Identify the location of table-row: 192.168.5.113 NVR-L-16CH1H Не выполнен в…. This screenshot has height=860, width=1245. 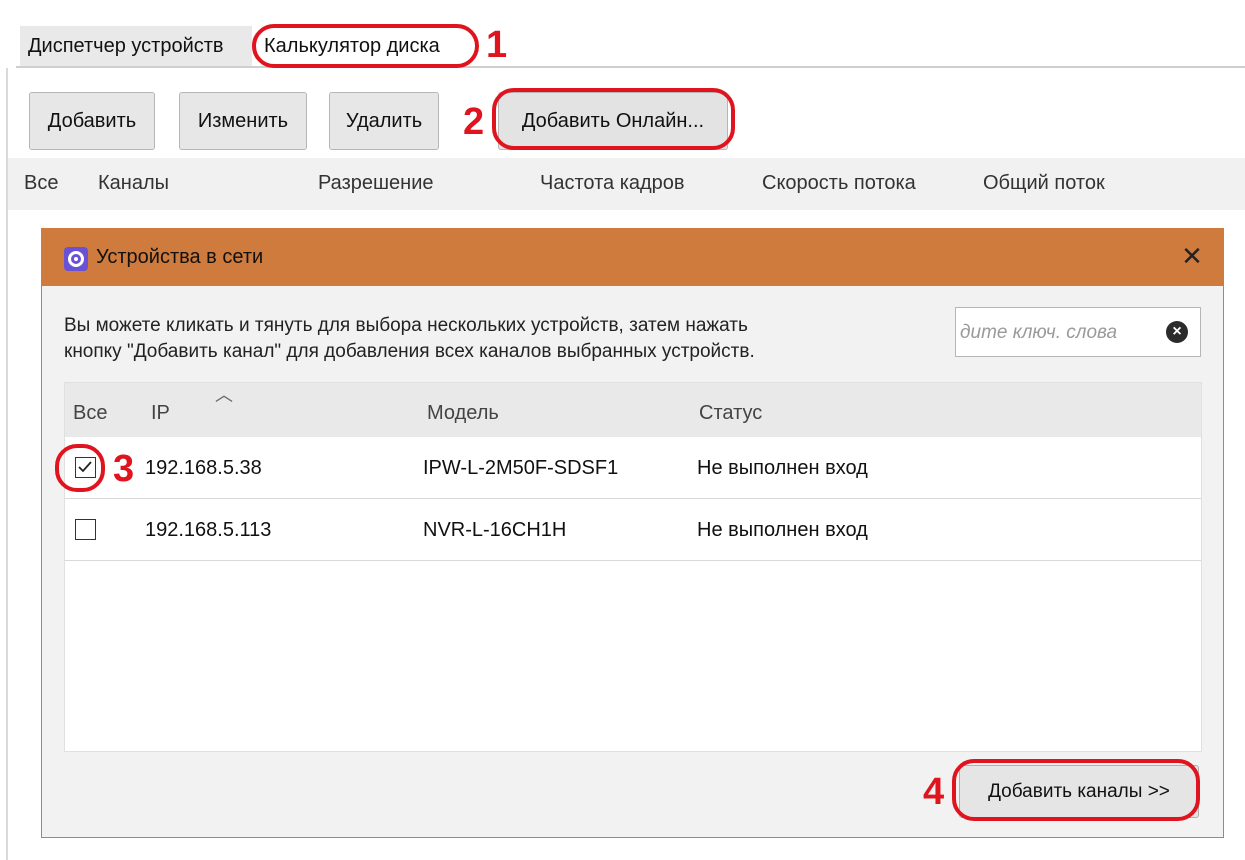
(633, 530).